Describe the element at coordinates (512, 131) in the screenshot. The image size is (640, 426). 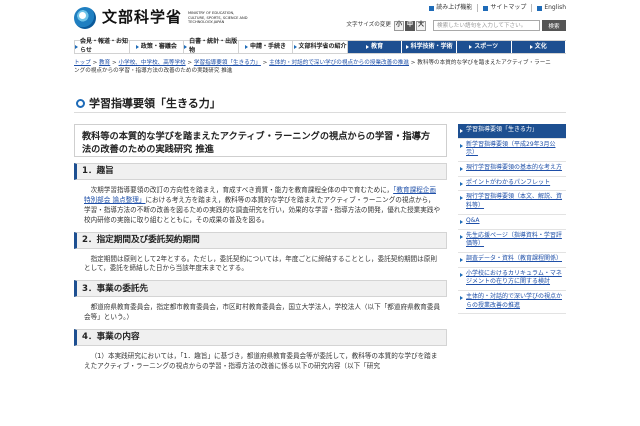
I see `side-item-ikiru-chikara: 学習指導要領「生きる力」` at that location.